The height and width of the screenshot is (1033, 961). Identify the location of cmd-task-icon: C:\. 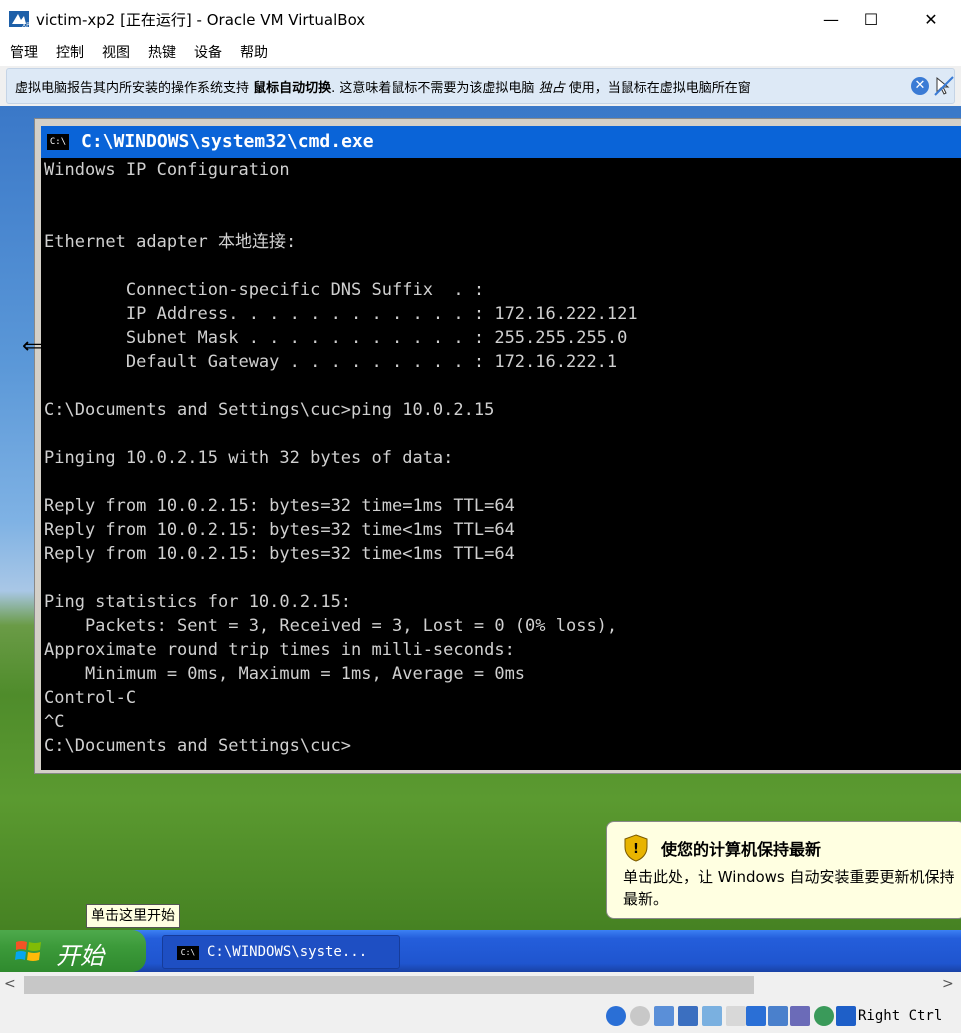
(188, 953).